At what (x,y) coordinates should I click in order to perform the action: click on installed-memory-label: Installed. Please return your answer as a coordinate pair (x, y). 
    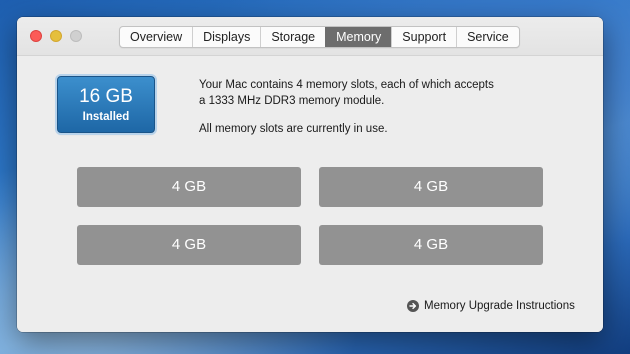
    Looking at the image, I should click on (106, 117).